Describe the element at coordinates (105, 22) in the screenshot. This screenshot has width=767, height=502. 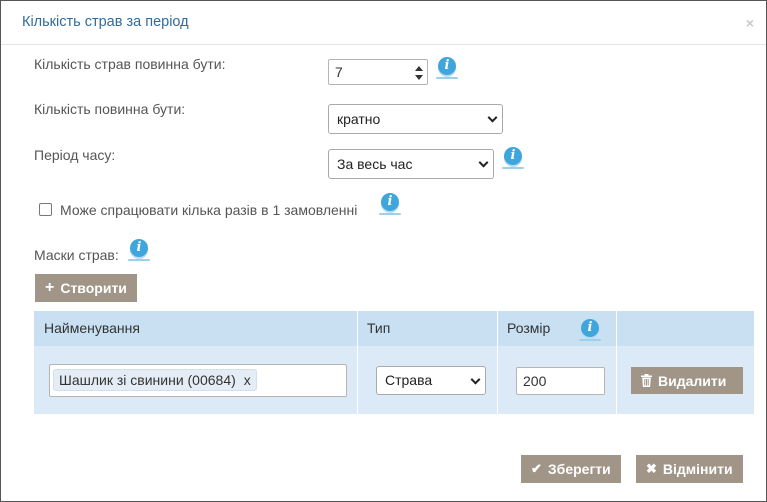
I see `dialog-title: Кількість страв за період` at that location.